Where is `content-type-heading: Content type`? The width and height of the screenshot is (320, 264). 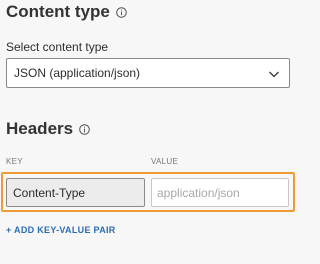
content-type-heading: Content type is located at coordinates (66, 12).